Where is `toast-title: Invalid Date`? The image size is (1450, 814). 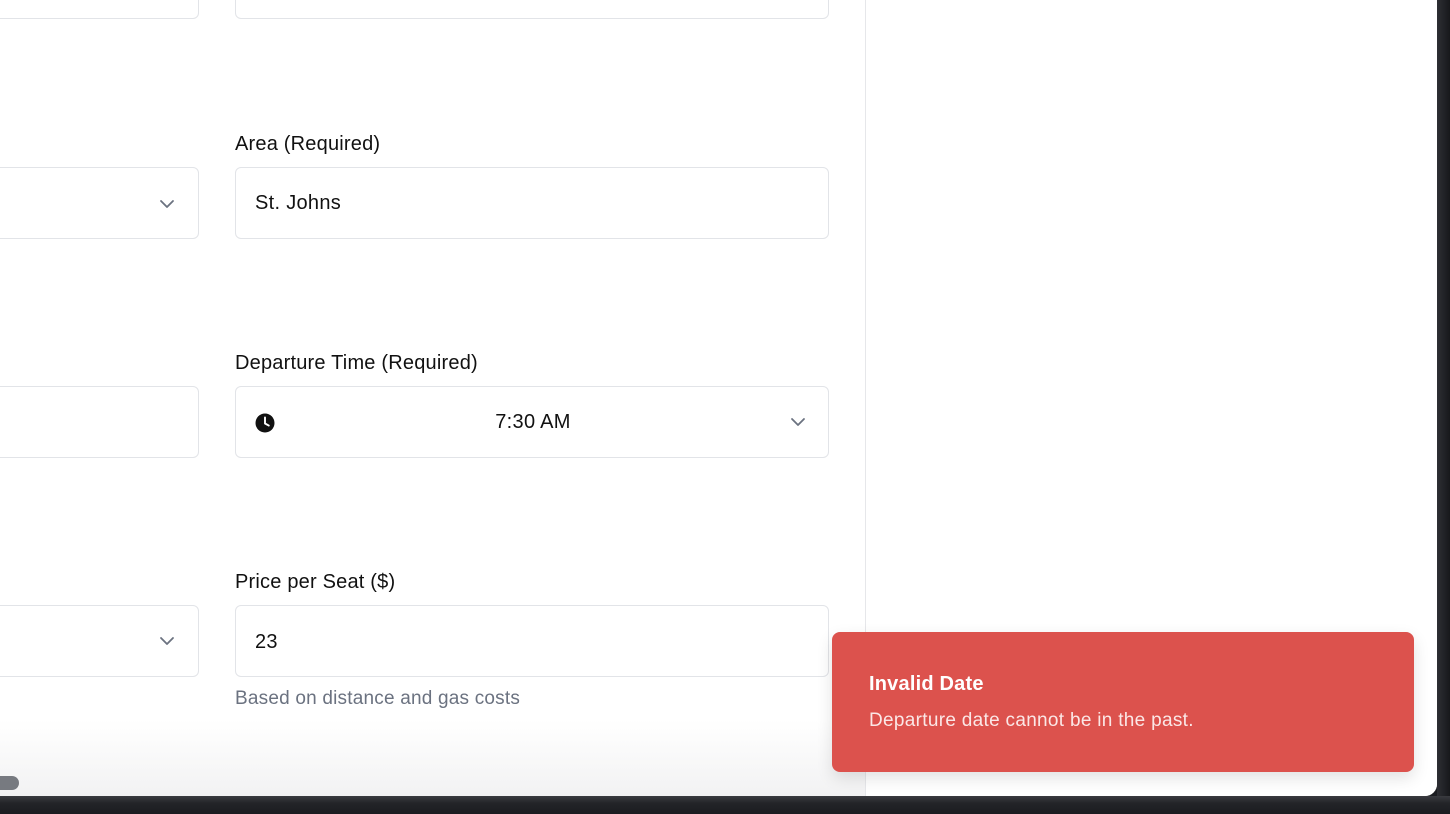
toast-title: Invalid Date is located at coordinates (926, 684).